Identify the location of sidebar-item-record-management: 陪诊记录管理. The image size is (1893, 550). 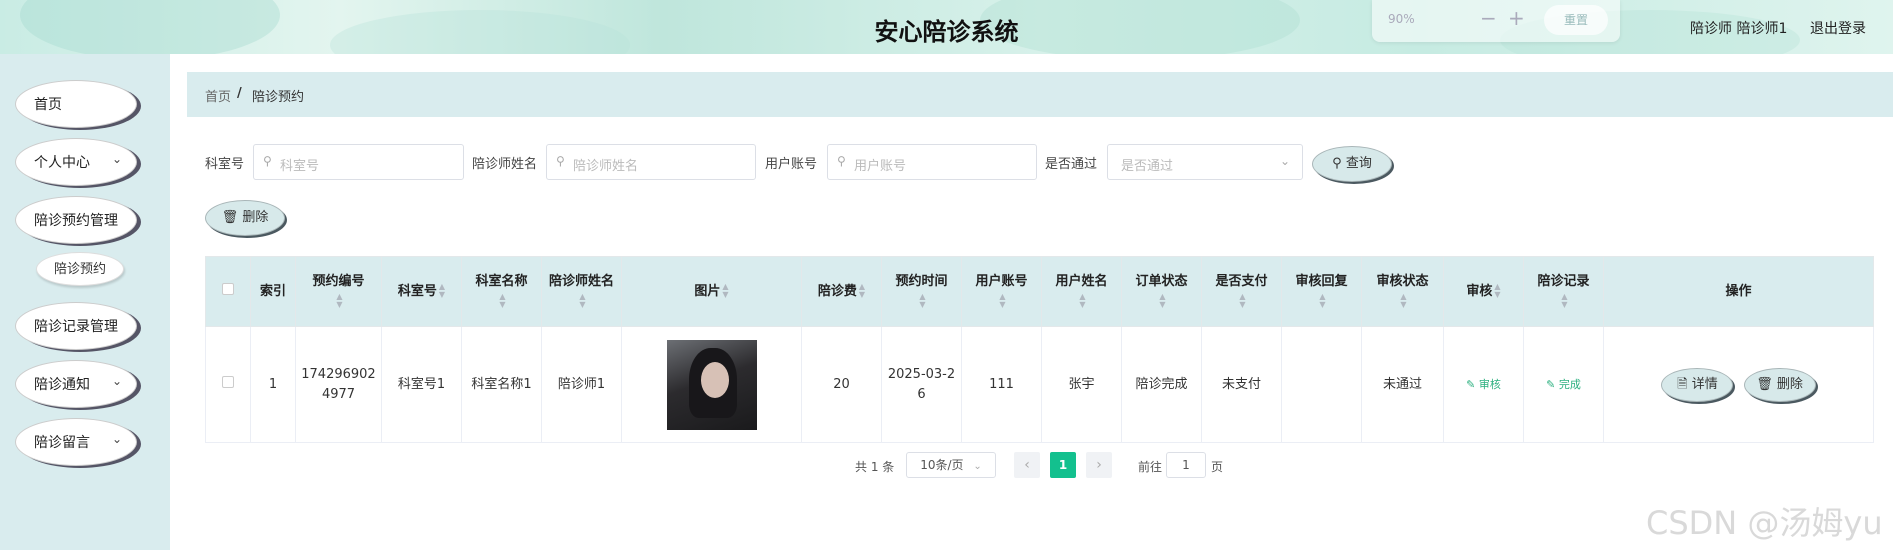
(76, 326).